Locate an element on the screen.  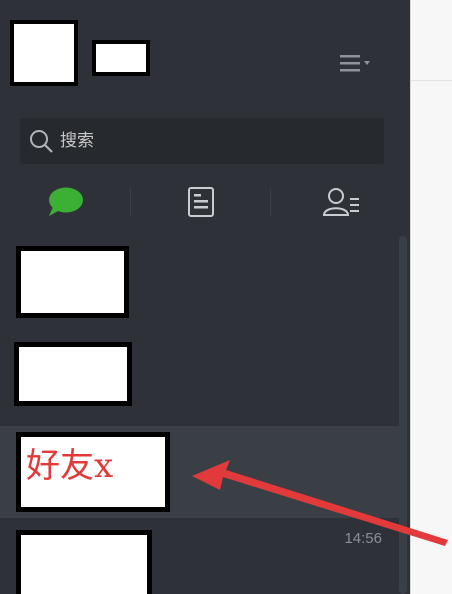
menu-button is located at coordinates (357, 64).